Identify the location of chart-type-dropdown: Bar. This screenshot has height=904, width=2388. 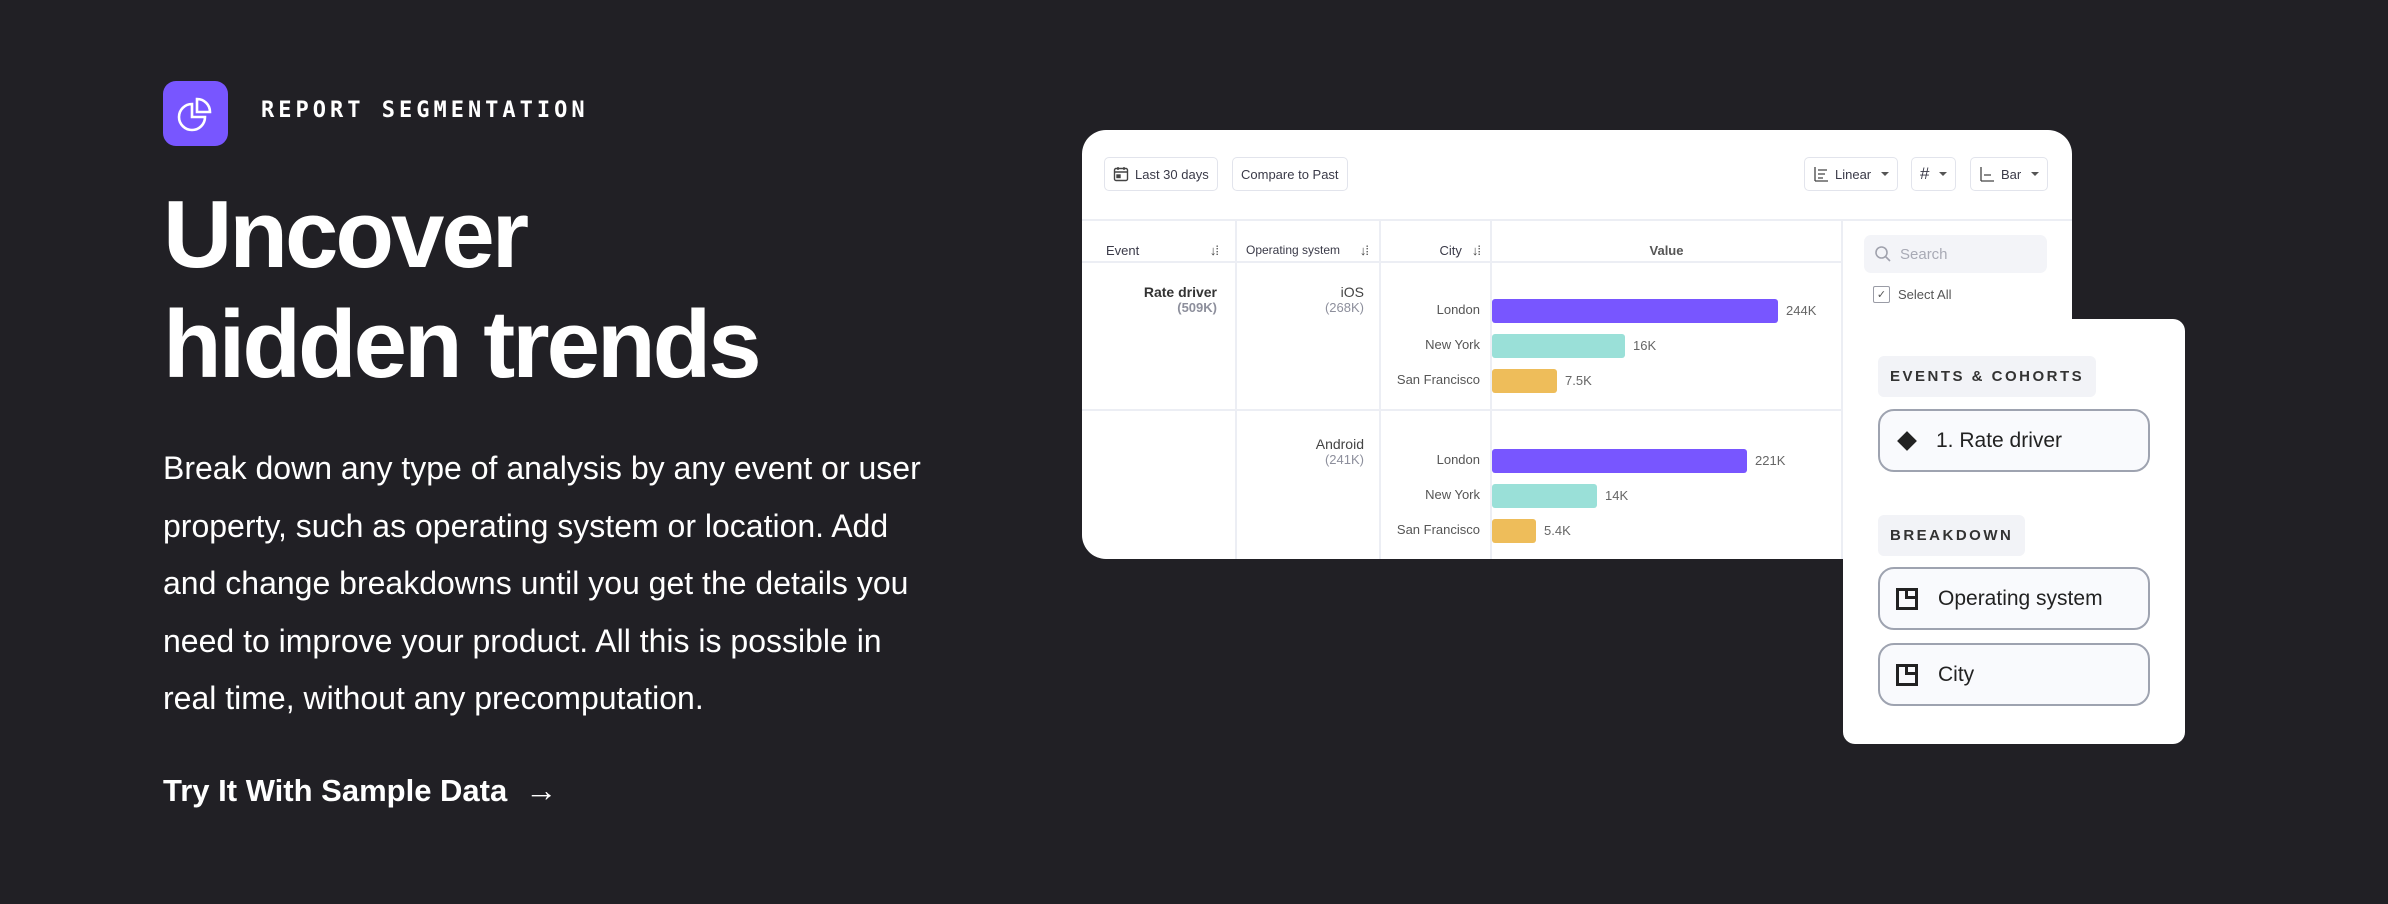
(2009, 174).